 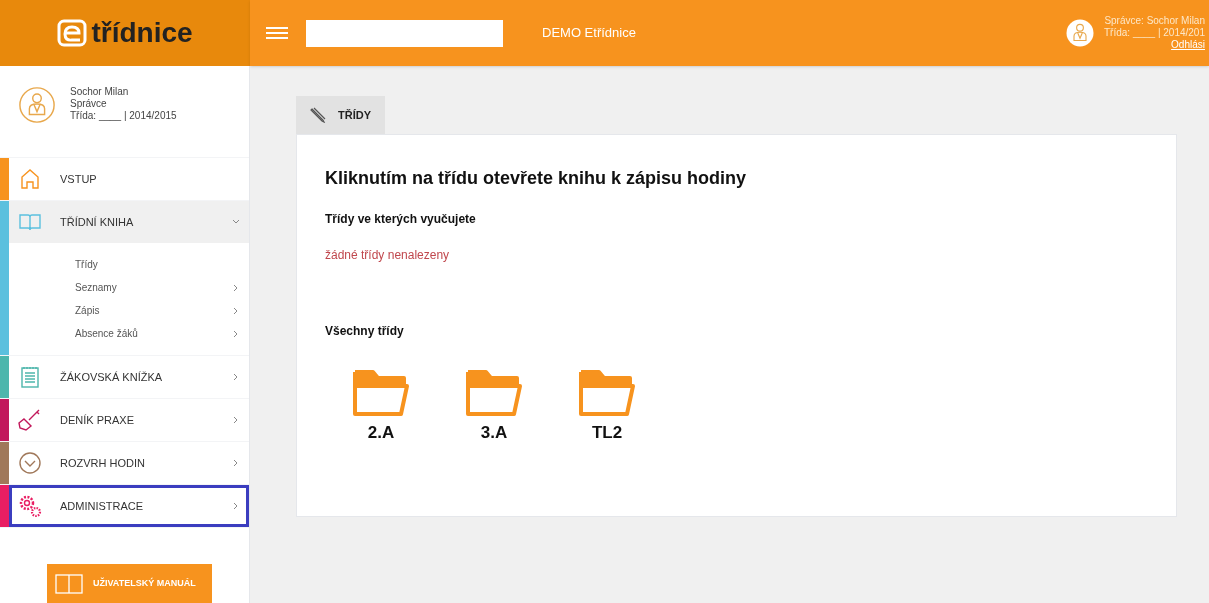 What do you see at coordinates (129, 288) in the screenshot?
I see `submenu-item: Seznamy` at bounding box center [129, 288].